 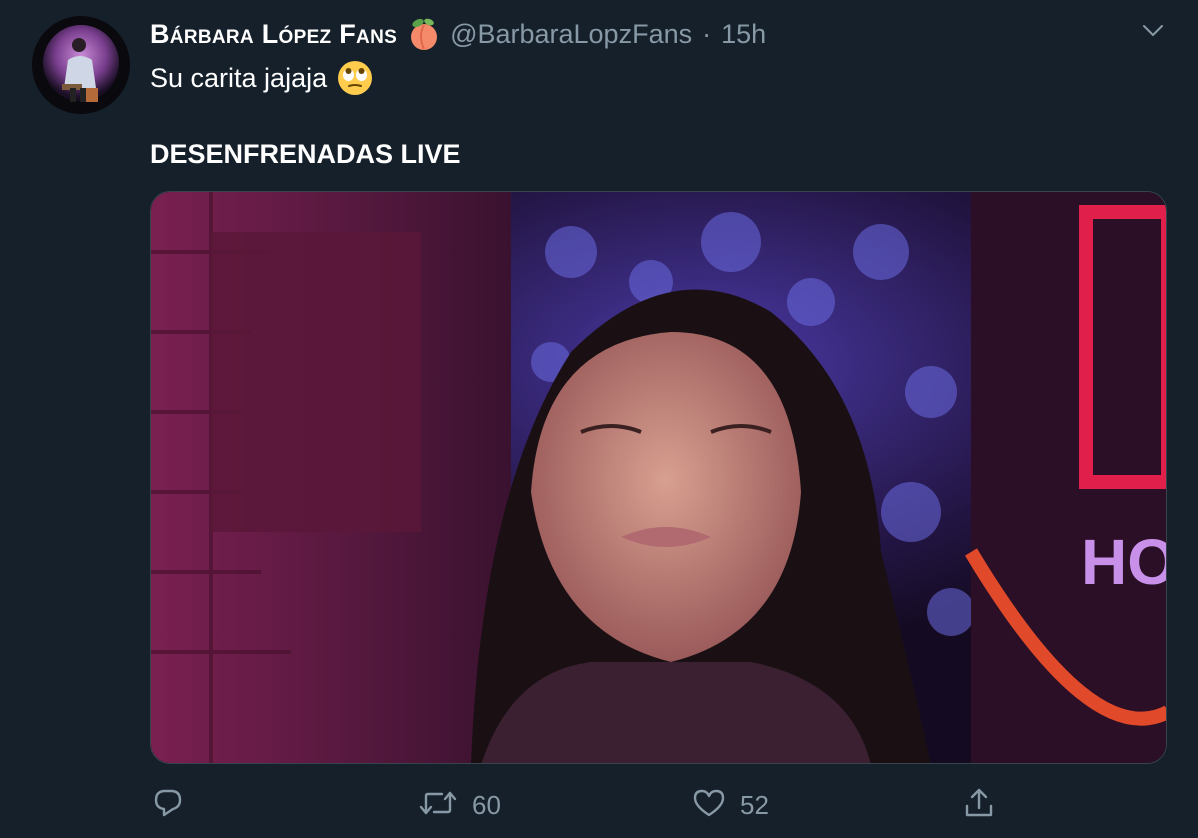 What do you see at coordinates (743, 34) in the screenshot?
I see `tweet-timestamp: 15h` at bounding box center [743, 34].